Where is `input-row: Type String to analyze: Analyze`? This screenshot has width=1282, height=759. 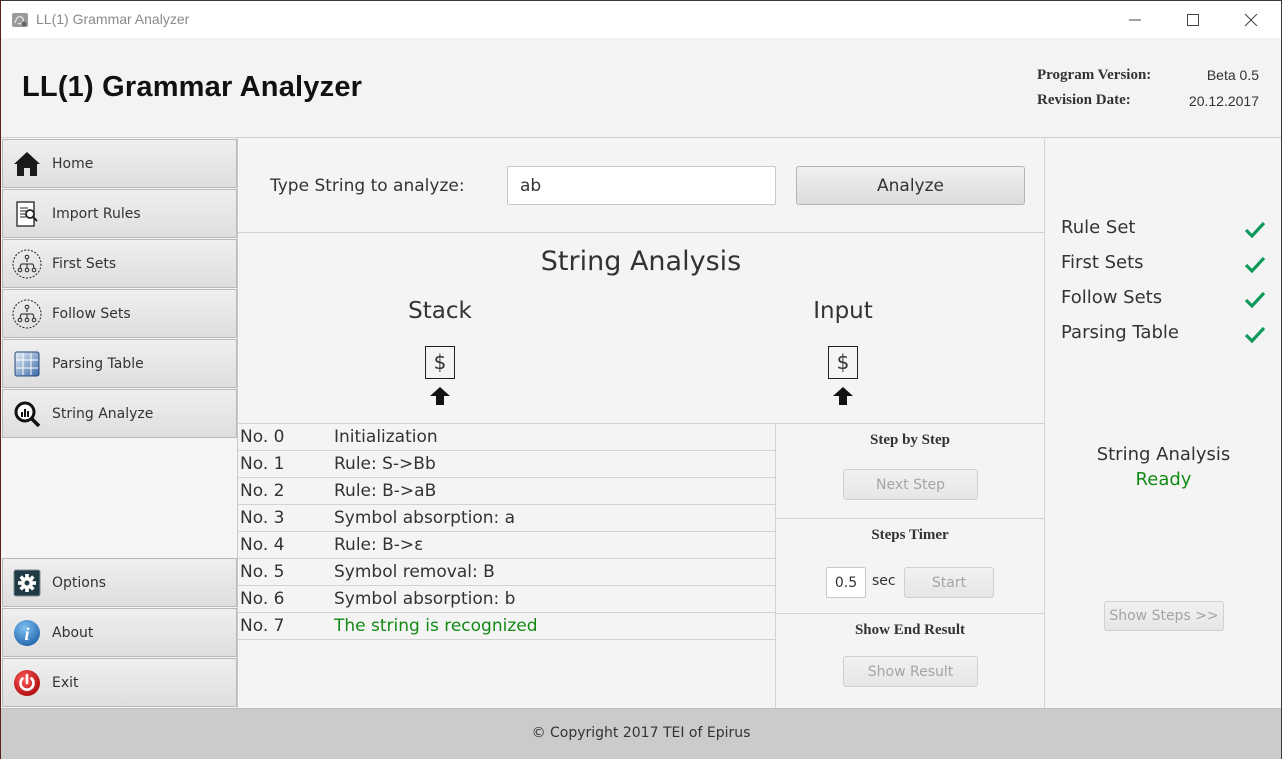 input-row: Type String to analyze: Analyze is located at coordinates (641, 186).